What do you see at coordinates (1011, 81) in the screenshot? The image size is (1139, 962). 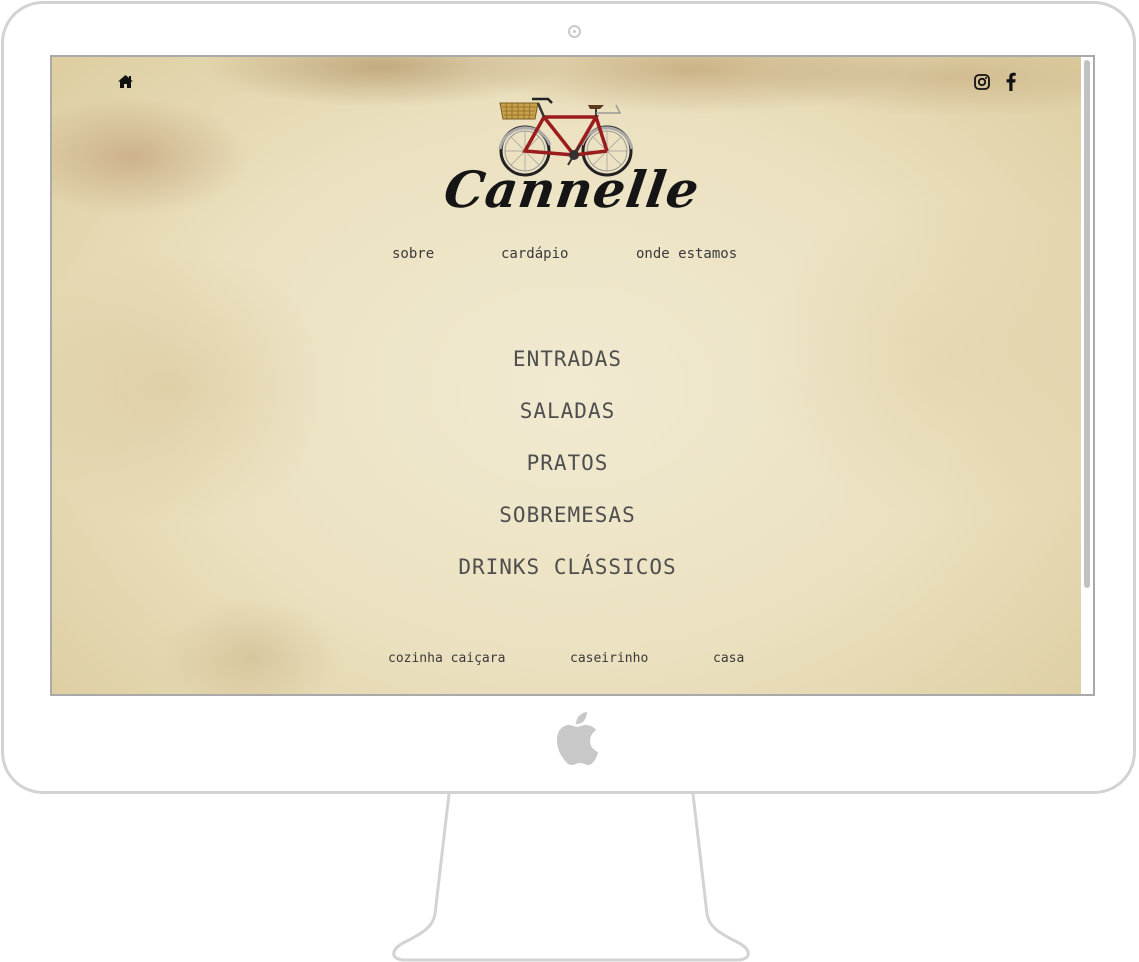 I see `facebook-icon` at bounding box center [1011, 81].